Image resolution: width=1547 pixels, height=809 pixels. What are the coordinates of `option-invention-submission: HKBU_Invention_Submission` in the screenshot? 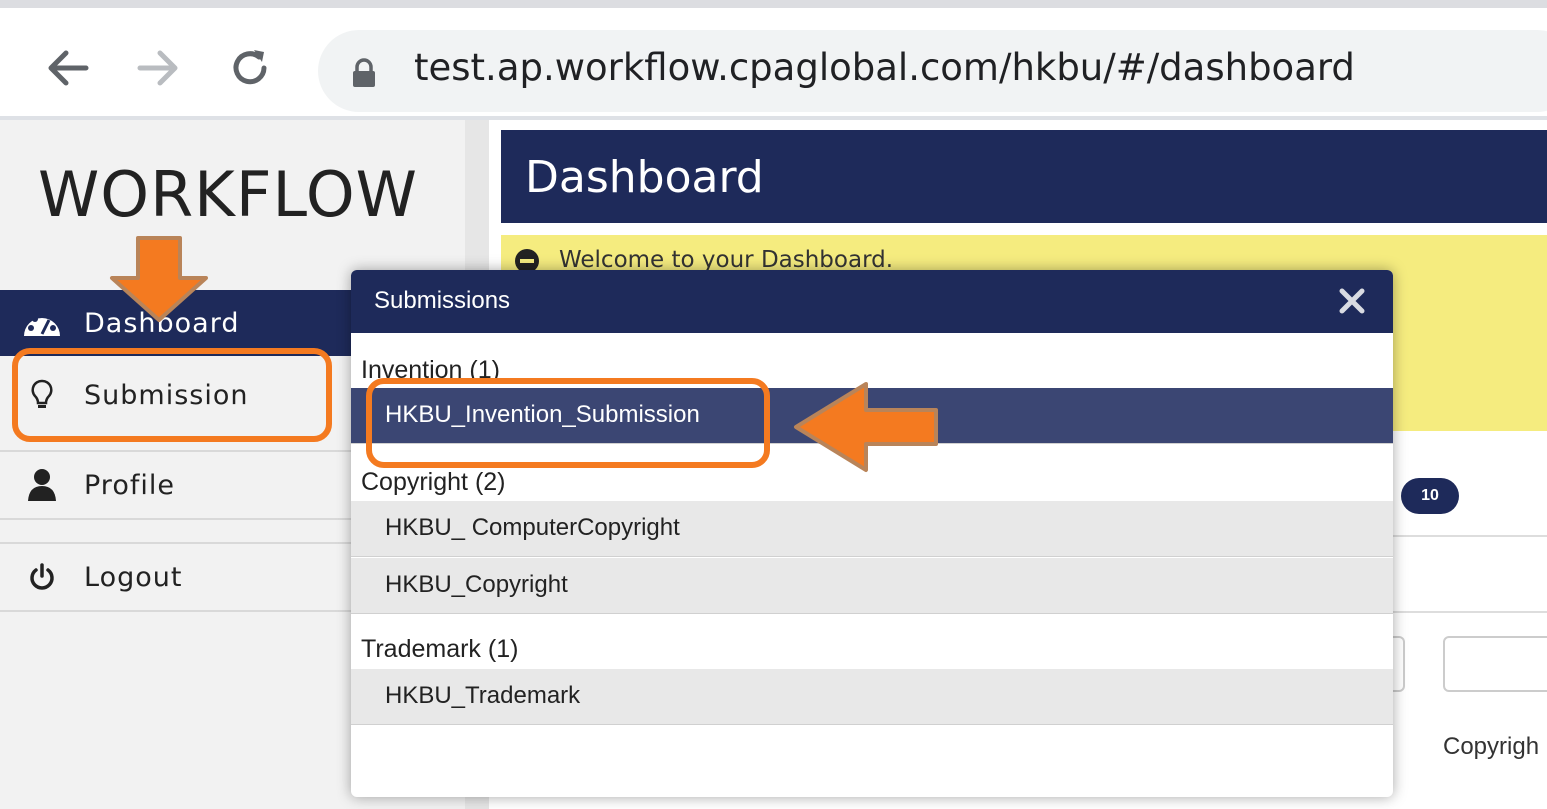 It's located at (872, 416).